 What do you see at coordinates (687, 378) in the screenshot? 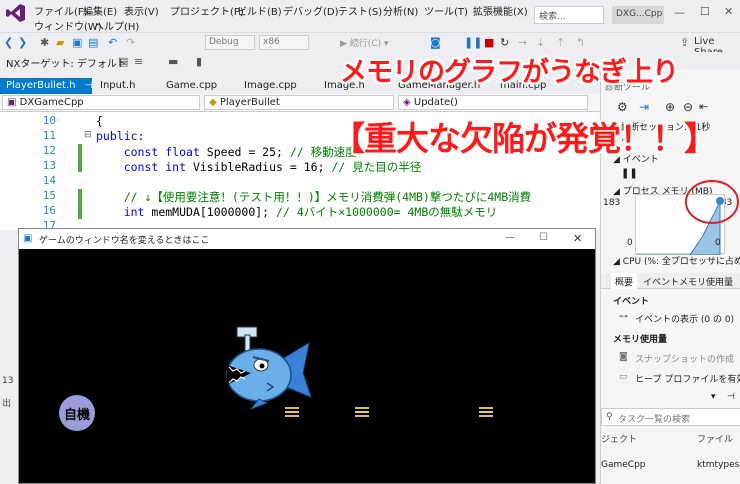
I see `heap-profile-toggle: ヒープ プロファイルを有効に` at bounding box center [687, 378].